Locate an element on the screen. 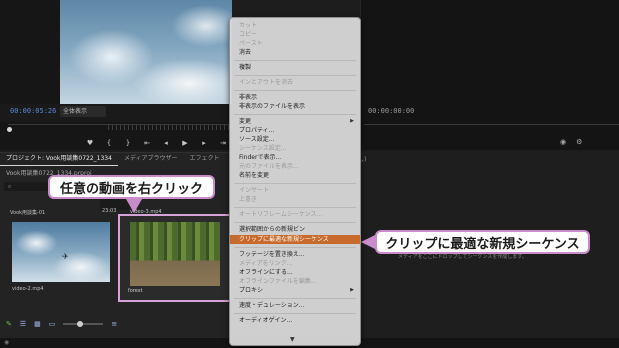 Image resolution: width=619 pixels, height=348 pixels. menu-item-overwrite: 上書き is located at coordinates (248, 199).